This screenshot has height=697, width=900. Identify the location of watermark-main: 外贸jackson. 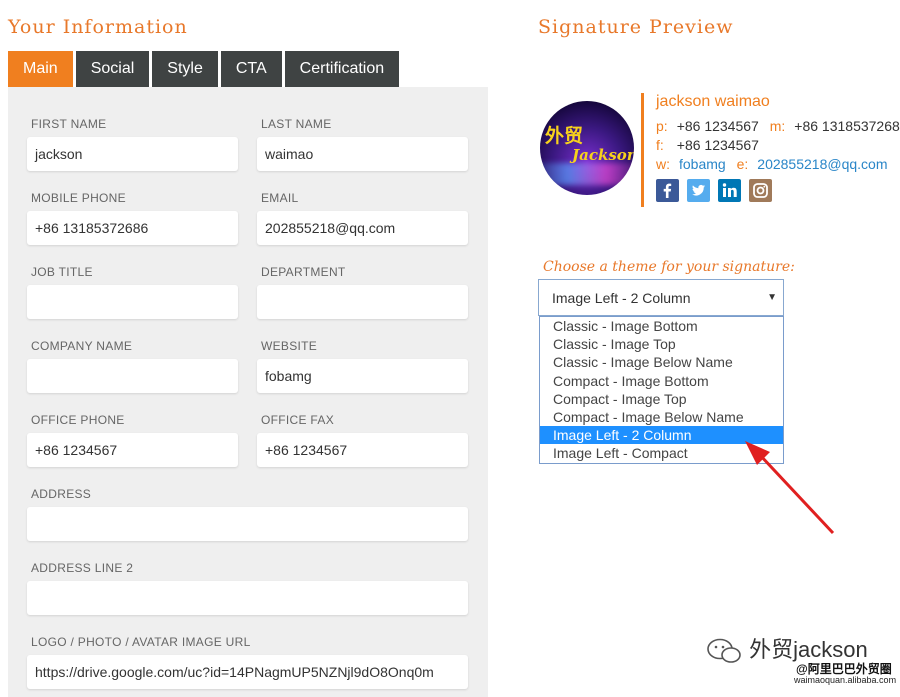
(808, 649).